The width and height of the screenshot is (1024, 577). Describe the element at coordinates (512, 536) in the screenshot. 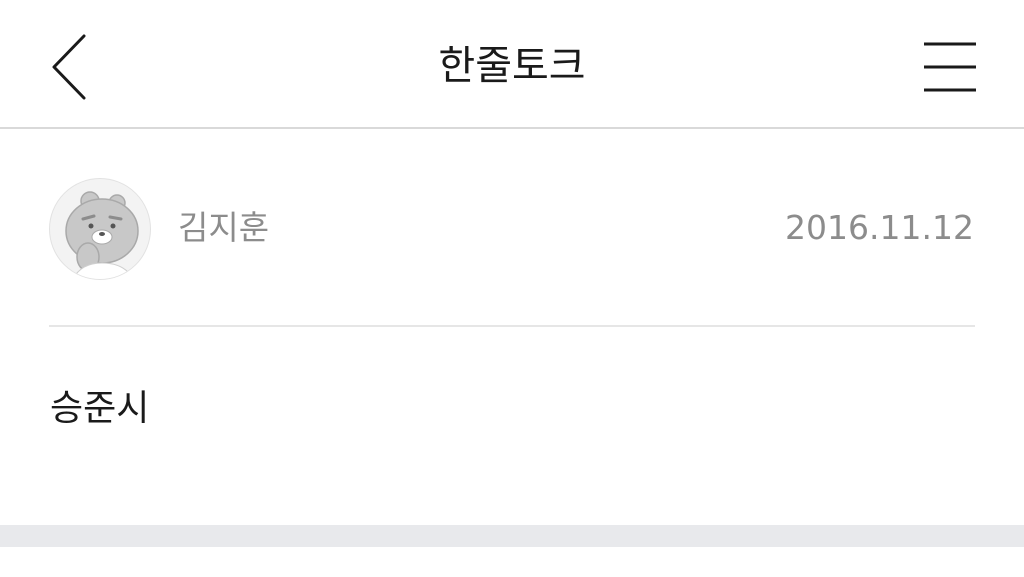

I see `section-separator` at that location.